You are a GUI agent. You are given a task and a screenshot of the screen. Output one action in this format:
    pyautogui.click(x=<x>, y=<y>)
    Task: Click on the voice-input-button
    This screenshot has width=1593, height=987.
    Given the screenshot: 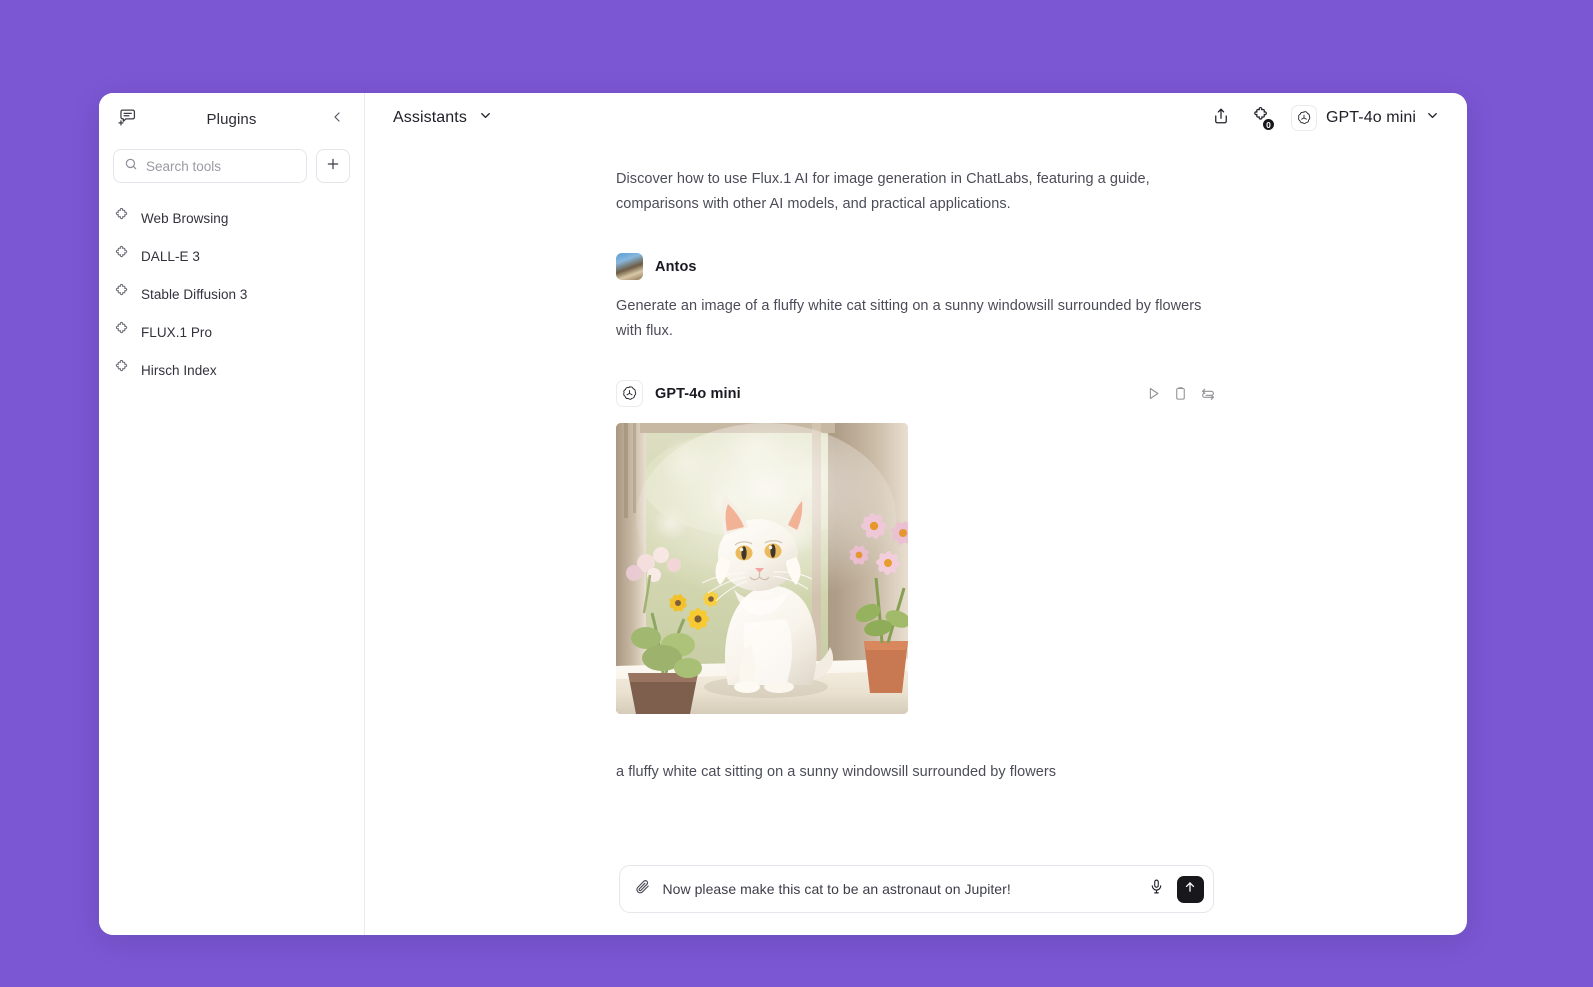 What is the action you would take?
    pyautogui.click(x=1156, y=889)
    